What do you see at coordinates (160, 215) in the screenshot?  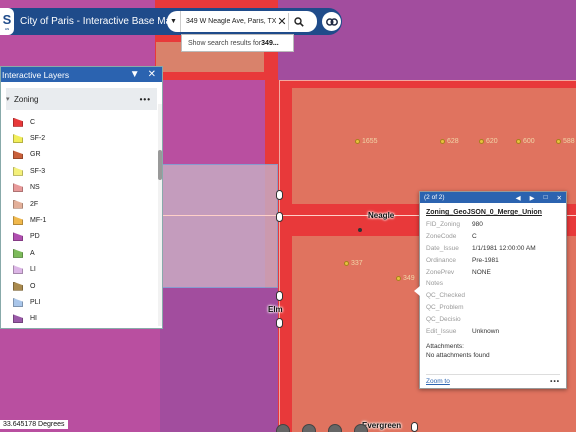 I see `scrollbar-track` at bounding box center [160, 215].